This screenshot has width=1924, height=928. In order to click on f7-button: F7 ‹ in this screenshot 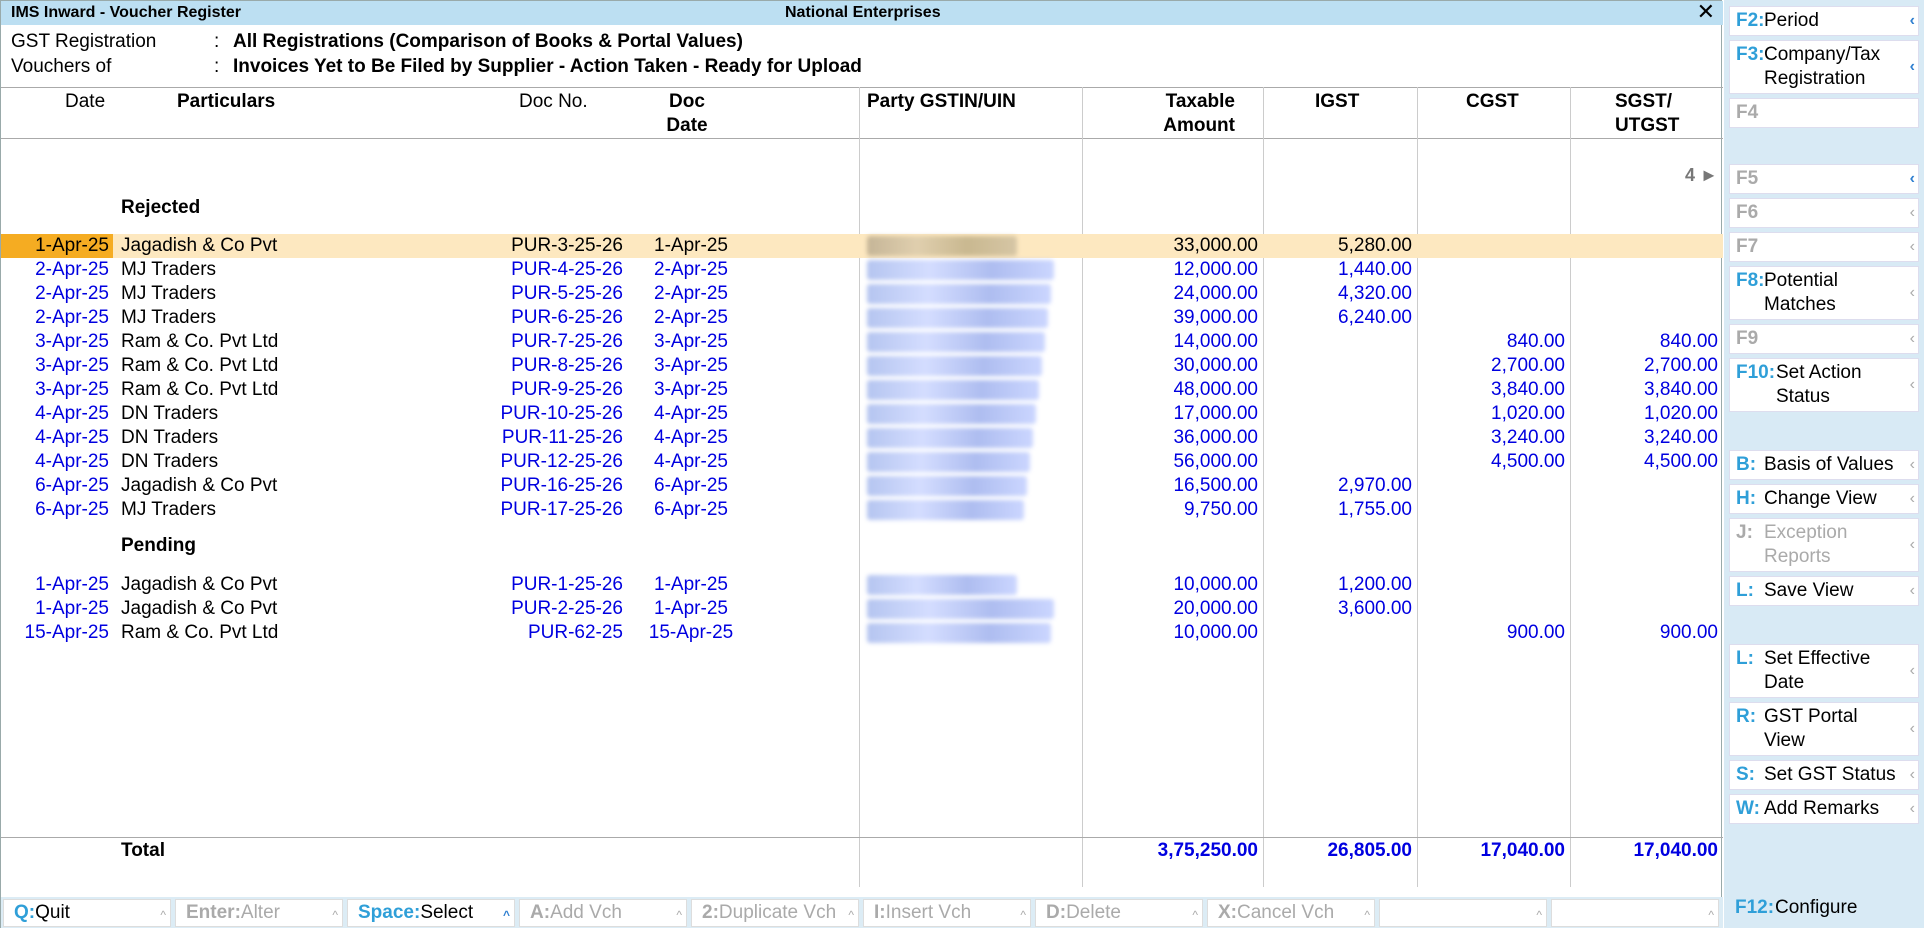, I will do `click(1824, 247)`.